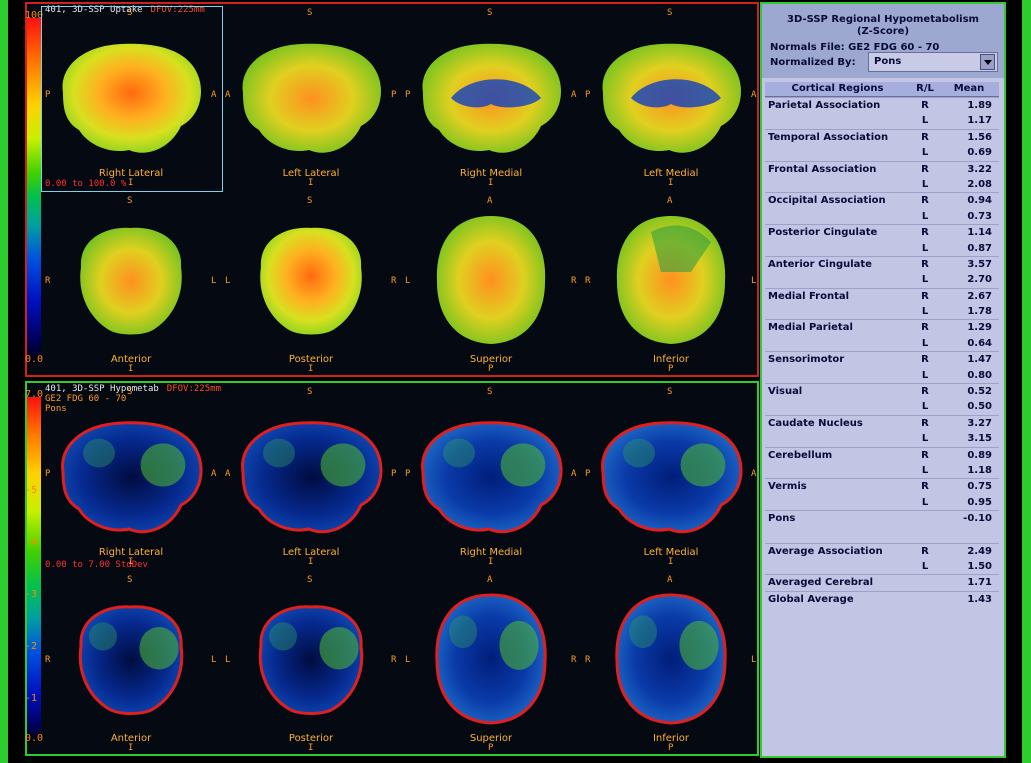  Describe the element at coordinates (811, 599) in the screenshot. I see `region-name: Global Average` at that location.